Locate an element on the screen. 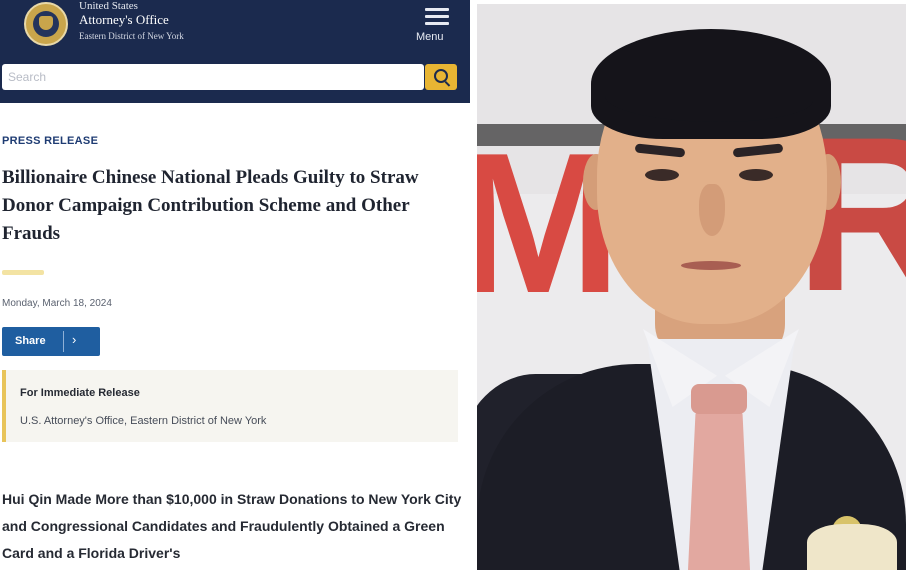 The width and height of the screenshot is (906, 570). share-label: Share is located at coordinates (30, 341).